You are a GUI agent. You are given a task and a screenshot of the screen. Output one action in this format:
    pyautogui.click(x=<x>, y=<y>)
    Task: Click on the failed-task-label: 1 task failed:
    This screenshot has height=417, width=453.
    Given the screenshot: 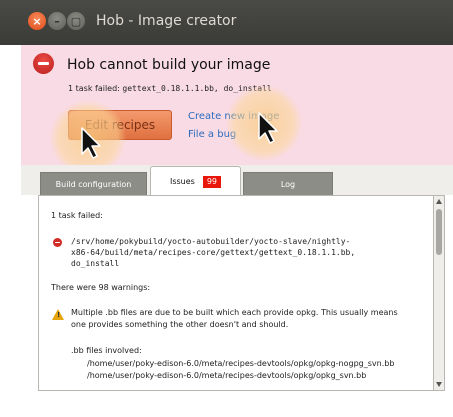 What is the action you would take?
    pyautogui.click(x=94, y=88)
    